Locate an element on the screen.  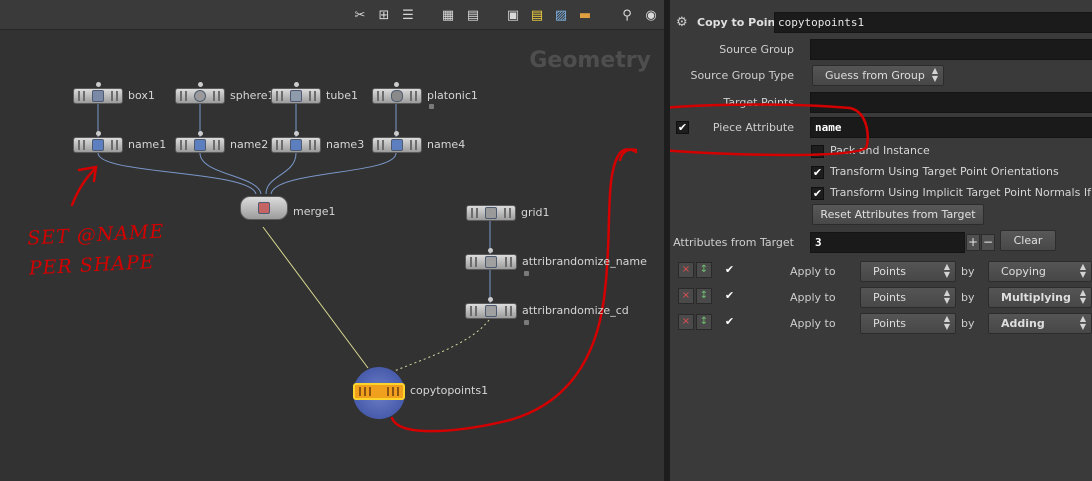
node-label-tube1: tube1 is located at coordinates (342, 95).